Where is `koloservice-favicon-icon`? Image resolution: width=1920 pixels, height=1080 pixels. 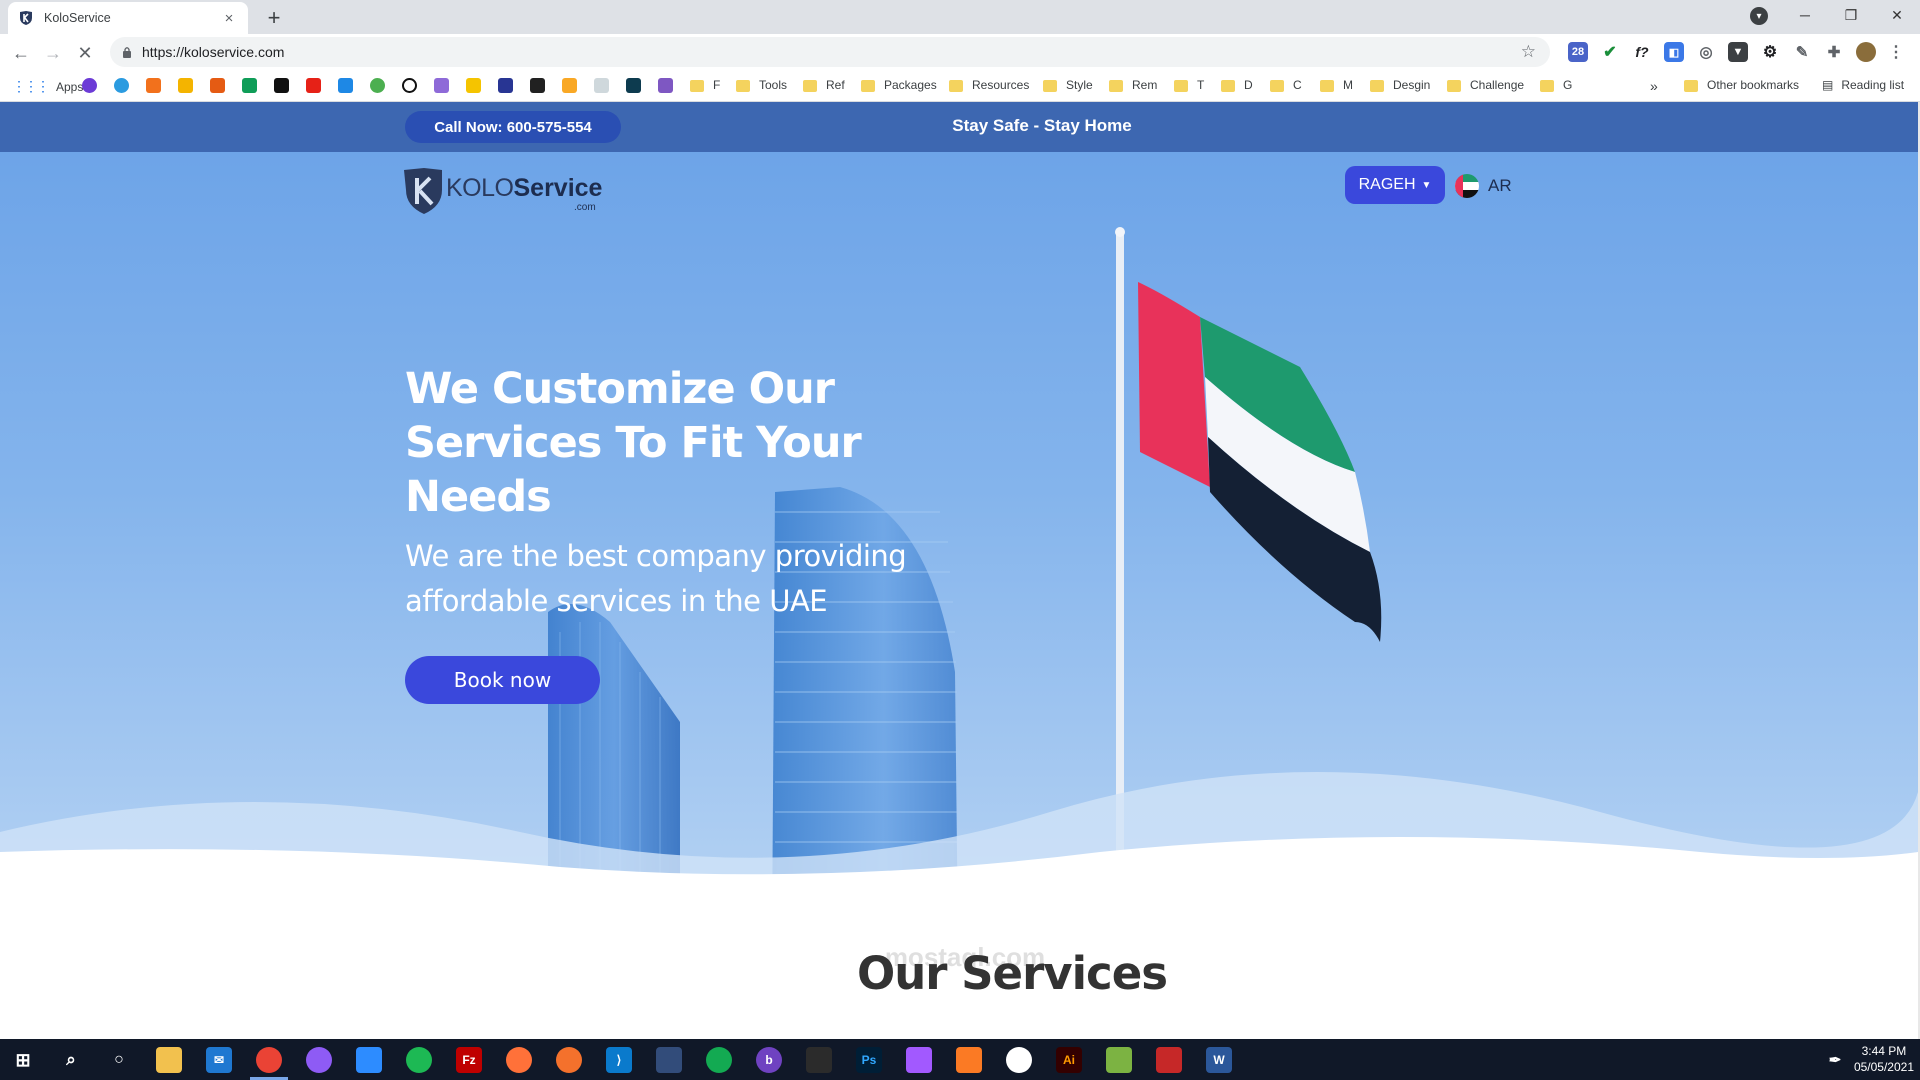
koloservice-favicon-icon is located at coordinates (26, 18).